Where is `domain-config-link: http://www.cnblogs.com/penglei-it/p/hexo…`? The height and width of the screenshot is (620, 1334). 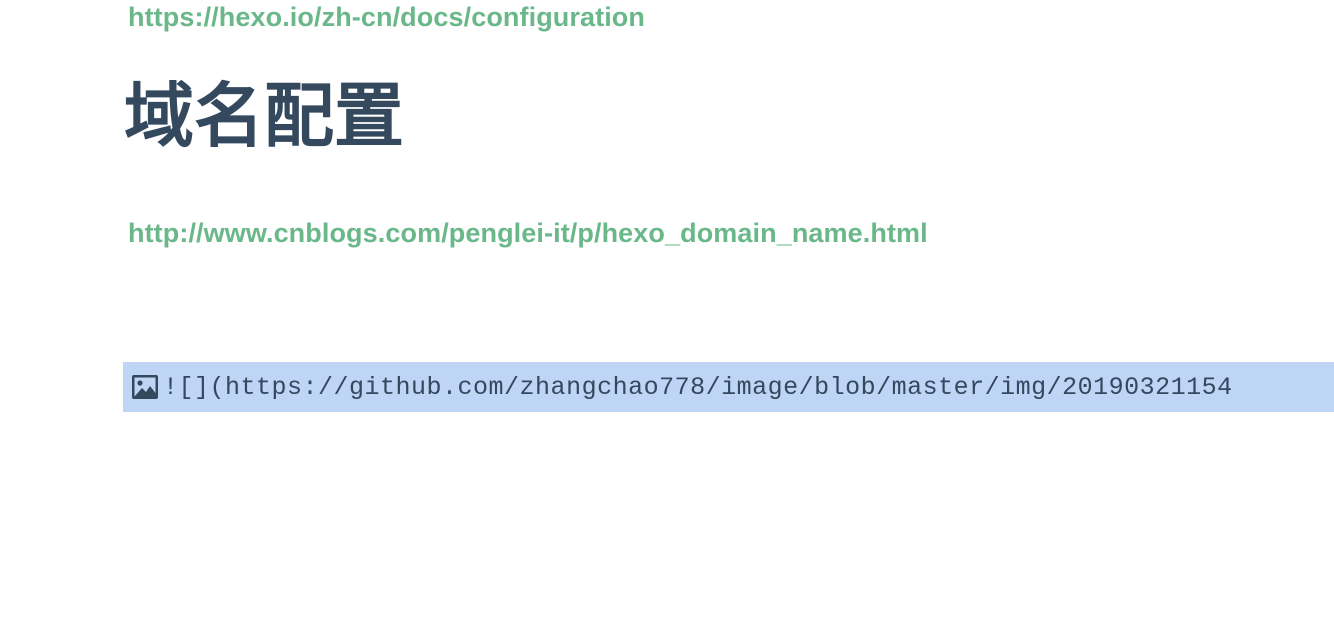
domain-config-link: http://www.cnblogs.com/penglei-it/p/hexo… is located at coordinates (528, 233).